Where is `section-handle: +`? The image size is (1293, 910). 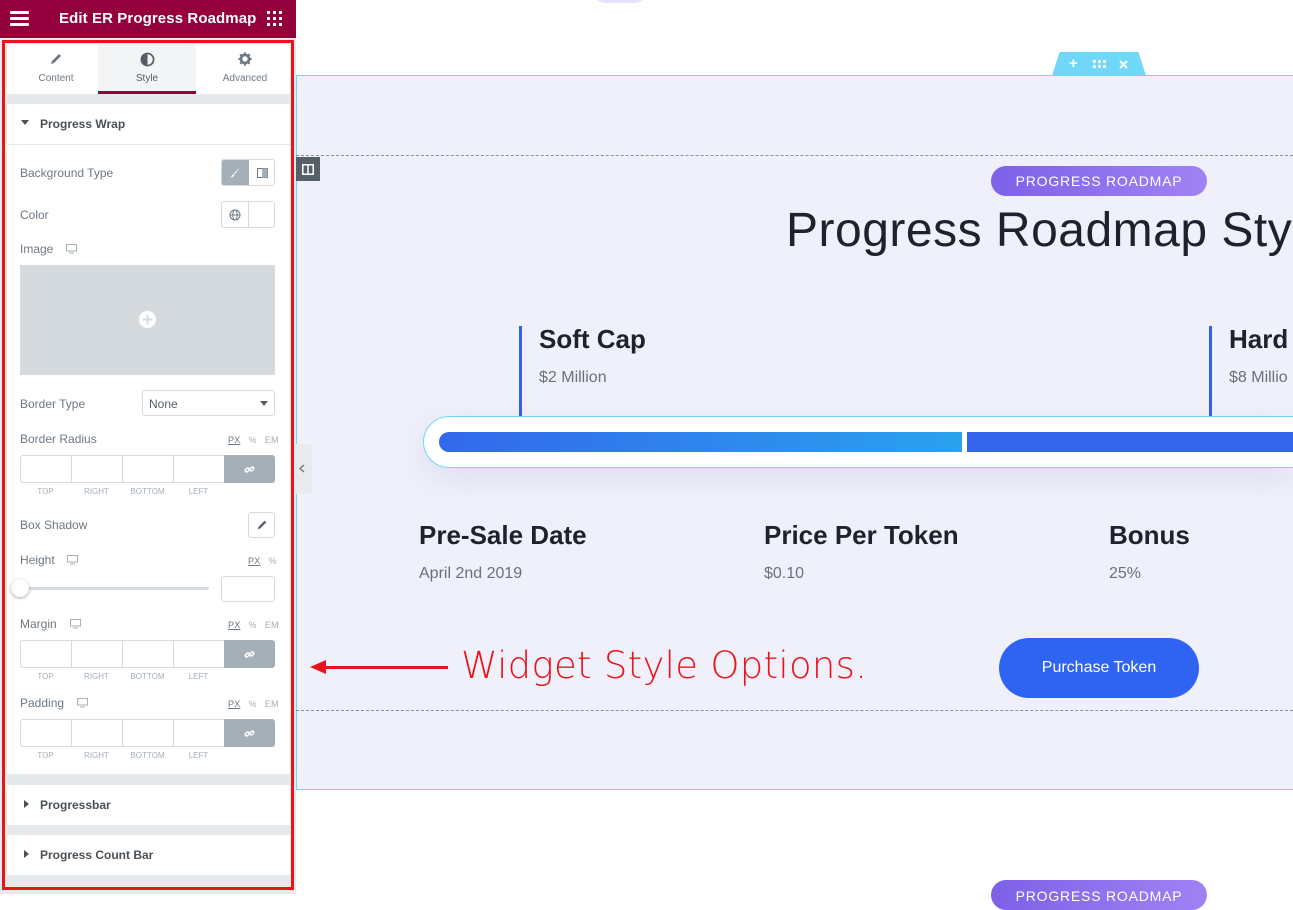
section-handle: + is located at coordinates (1099, 64).